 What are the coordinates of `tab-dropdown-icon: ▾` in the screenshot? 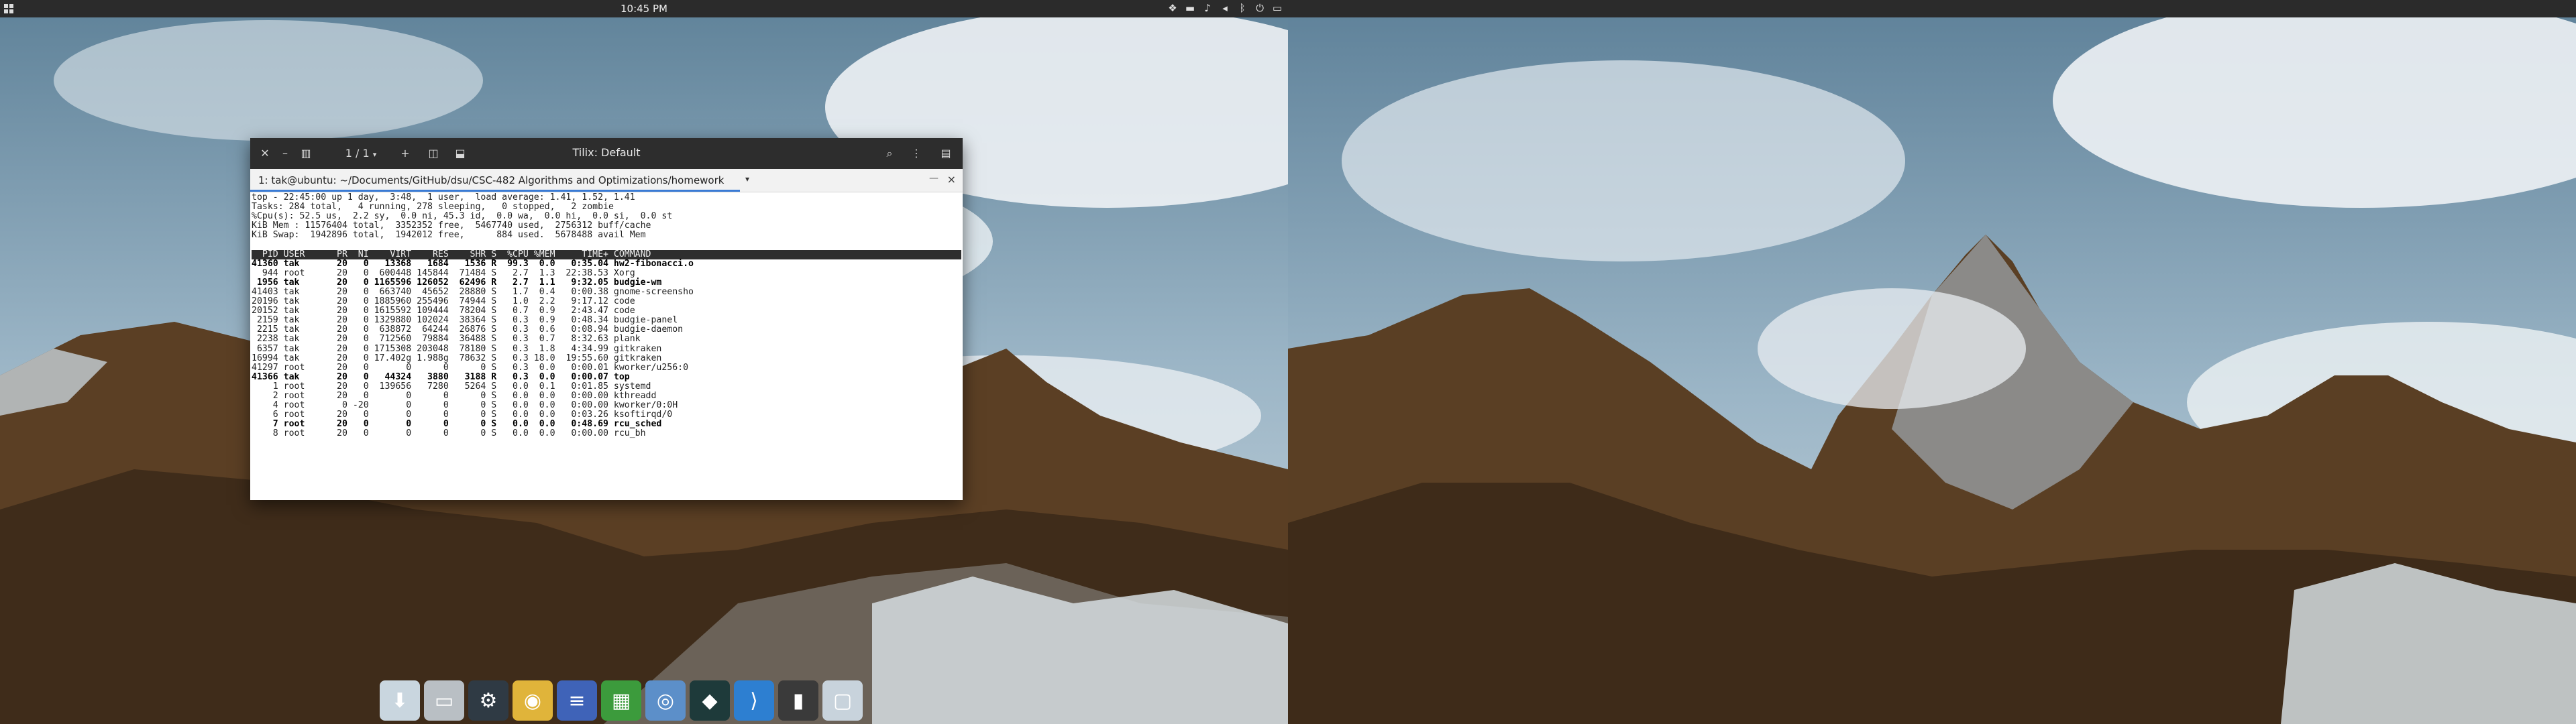 It's located at (747, 179).